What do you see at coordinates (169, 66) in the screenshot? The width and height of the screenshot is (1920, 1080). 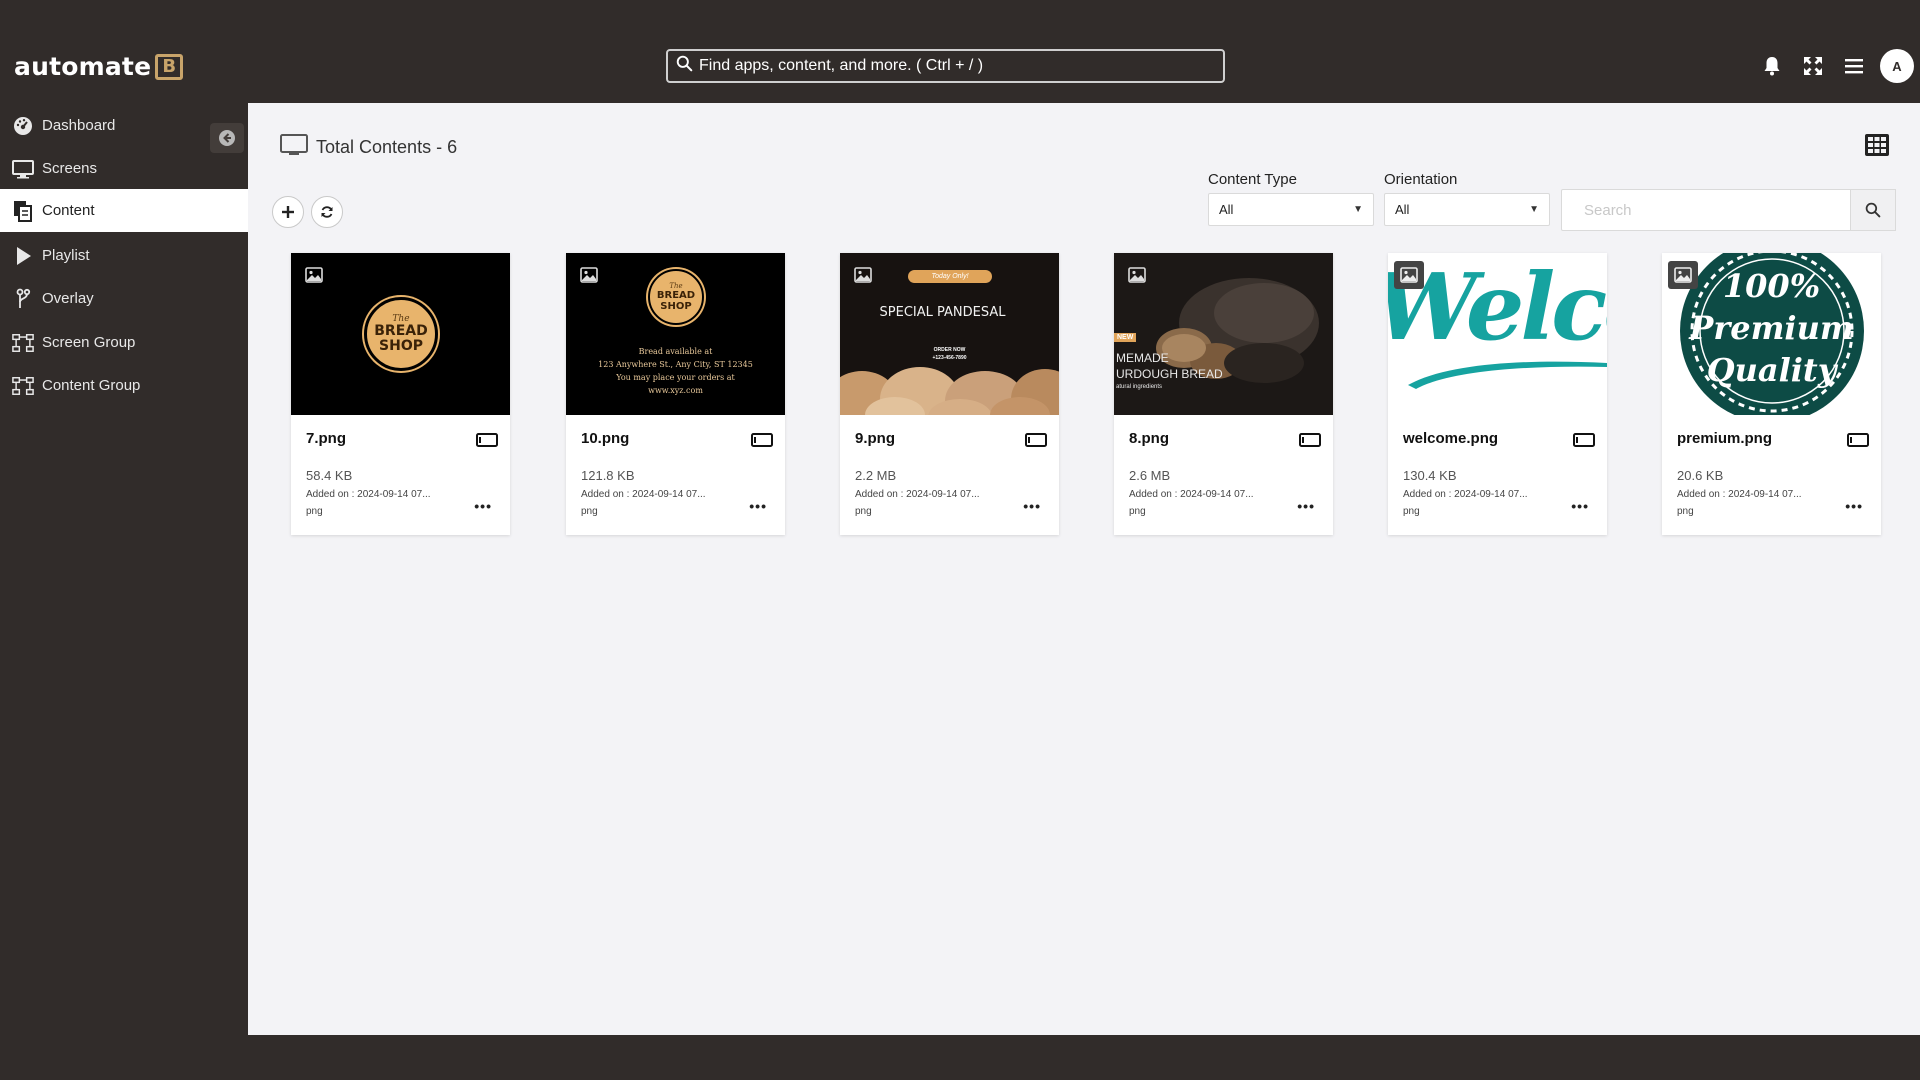 I see `logo-mark: B` at bounding box center [169, 66].